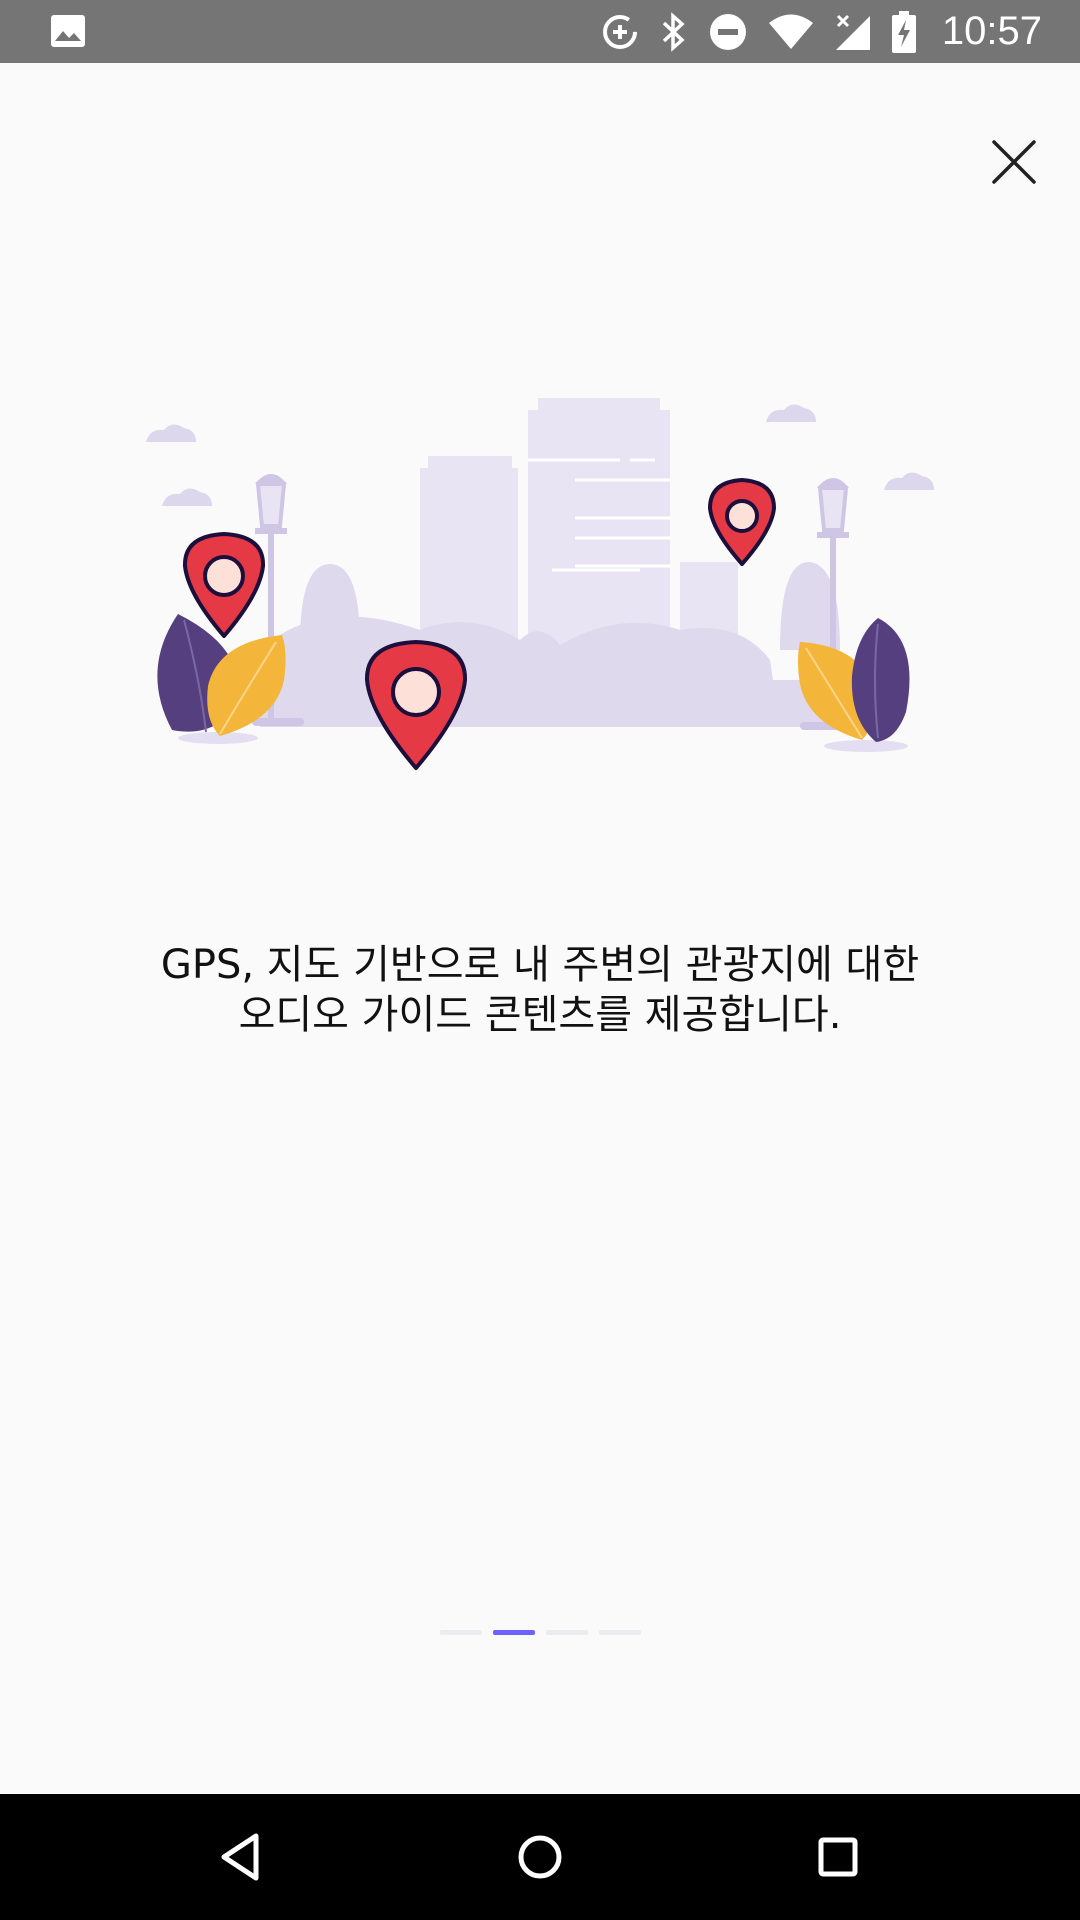  Describe the element at coordinates (540, 965) in the screenshot. I see `description-line-1: GPS, 지도 기반으로 내 주변의 관광지에 대한` at that location.